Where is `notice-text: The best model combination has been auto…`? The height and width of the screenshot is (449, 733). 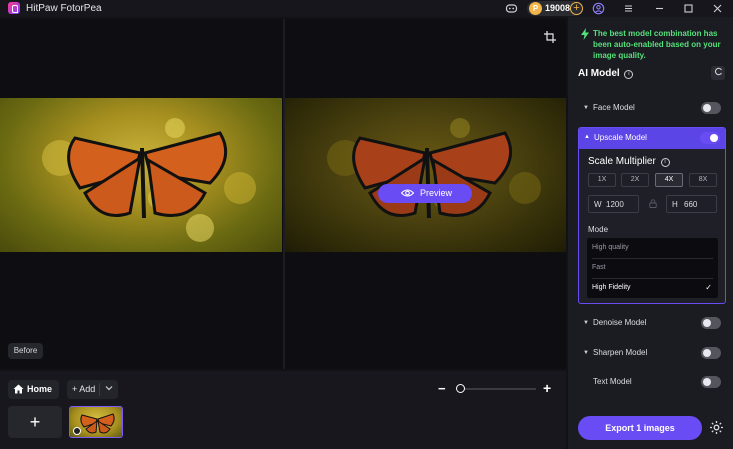 notice-text: The best model combination has been auto… is located at coordinates (657, 44).